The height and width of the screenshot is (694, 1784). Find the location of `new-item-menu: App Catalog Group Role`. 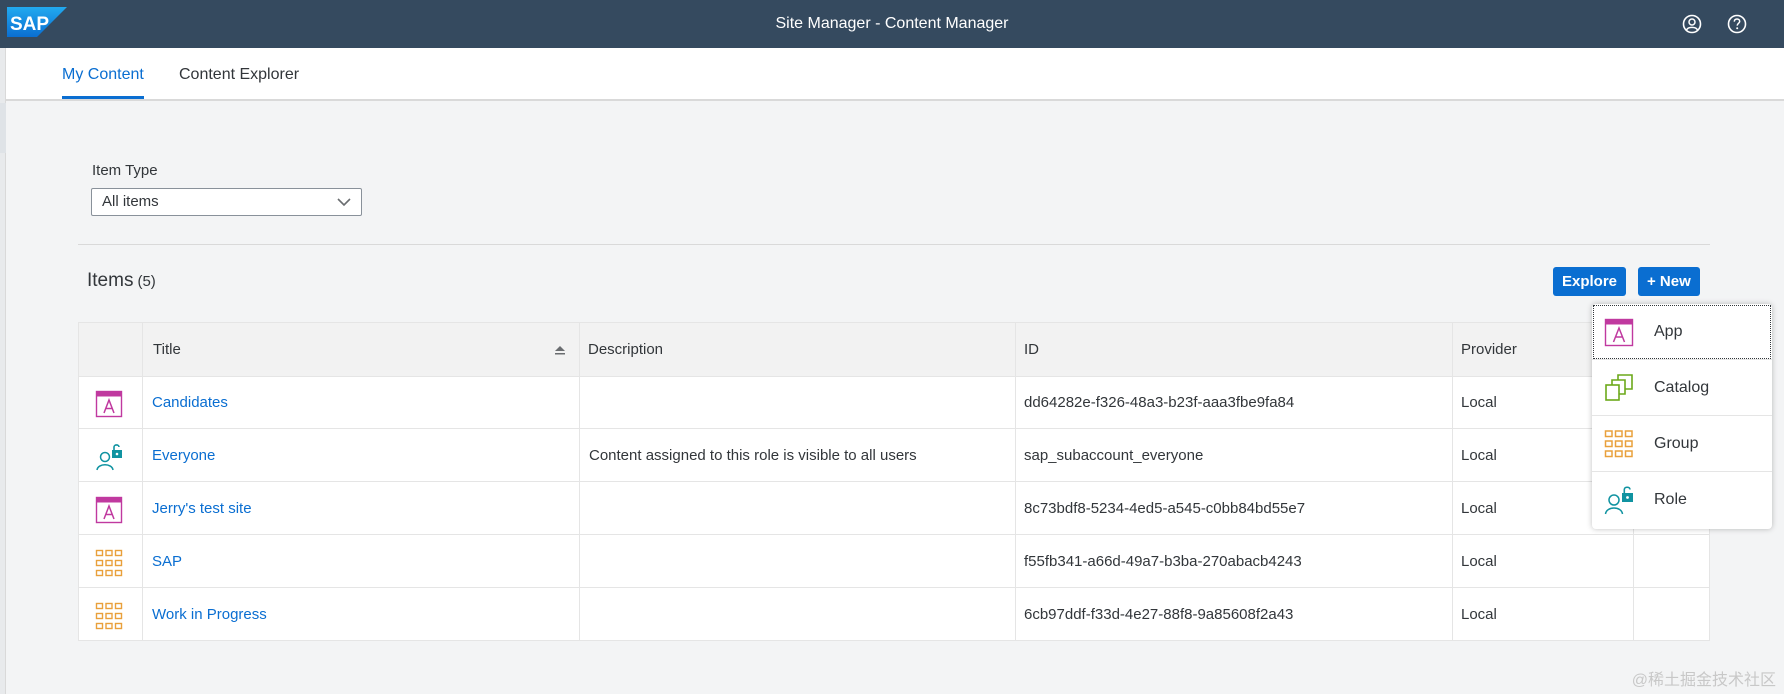

new-item-menu: App Catalog Group Role is located at coordinates (1682, 416).